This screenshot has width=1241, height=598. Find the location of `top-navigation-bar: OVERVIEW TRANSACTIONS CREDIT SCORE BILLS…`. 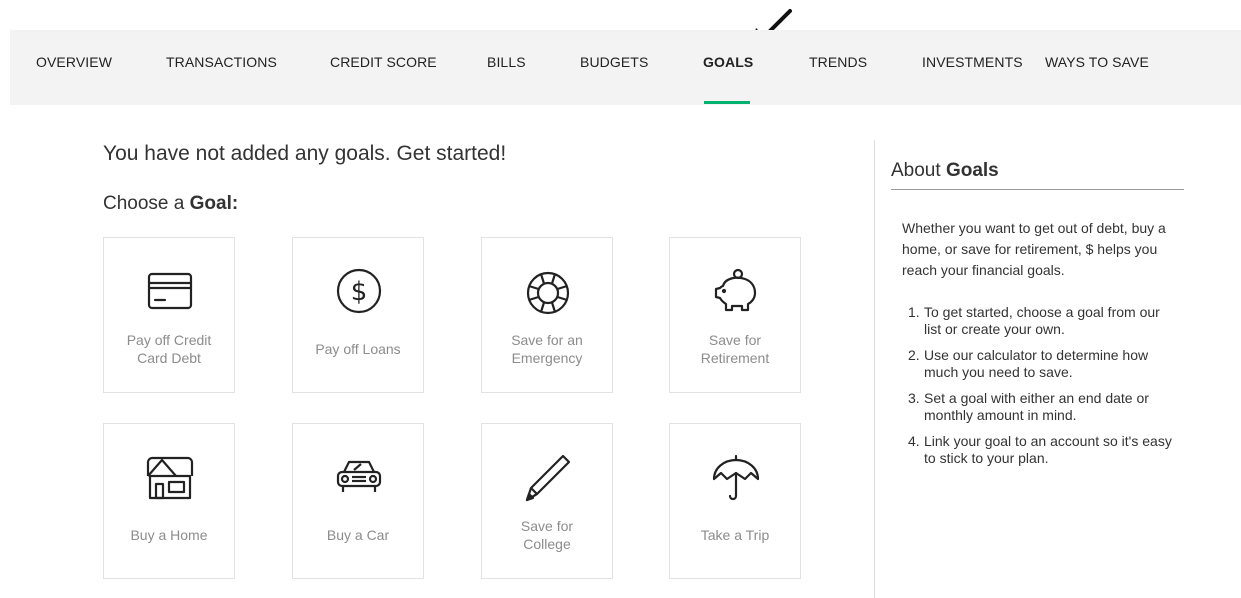

top-navigation-bar: OVERVIEW TRANSACTIONS CREDIT SCORE BILLS… is located at coordinates (625, 67).